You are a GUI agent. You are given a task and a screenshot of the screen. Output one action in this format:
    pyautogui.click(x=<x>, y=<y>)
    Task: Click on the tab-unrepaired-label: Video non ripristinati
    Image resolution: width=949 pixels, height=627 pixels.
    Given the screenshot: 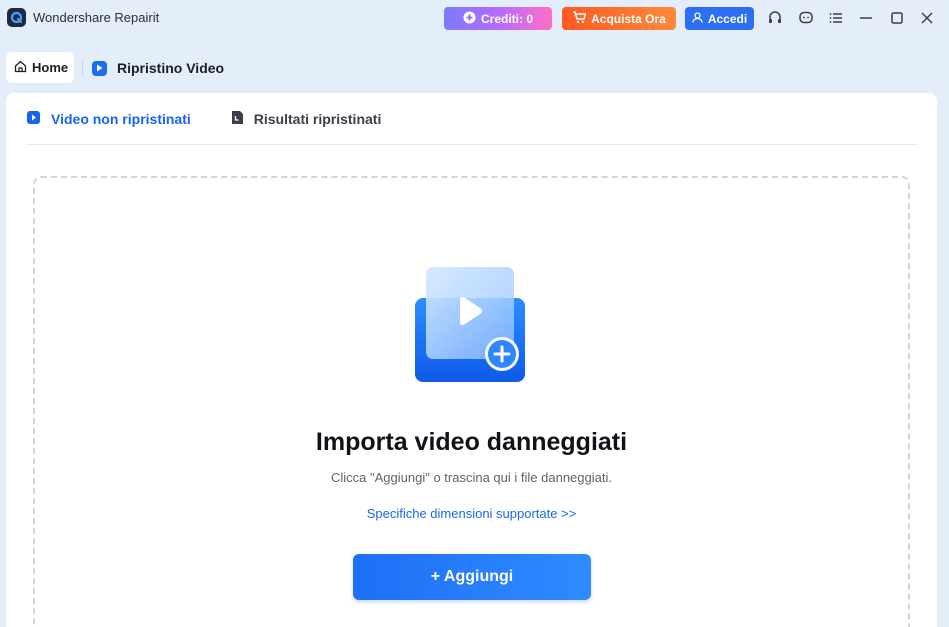 What is the action you would take?
    pyautogui.click(x=121, y=119)
    